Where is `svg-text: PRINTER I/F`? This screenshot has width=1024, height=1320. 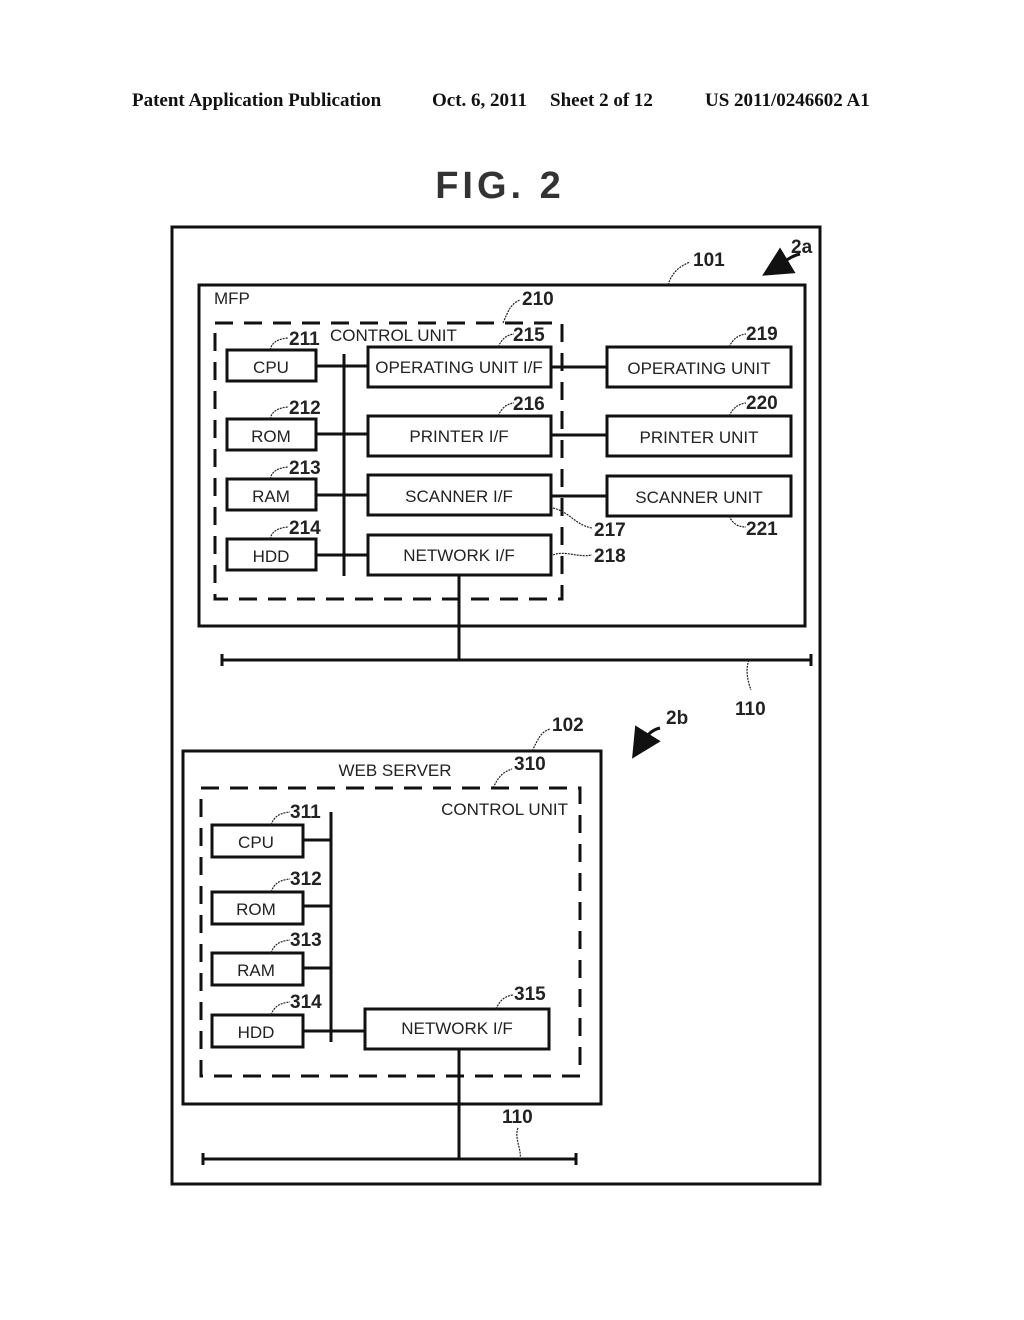
svg-text: PRINTER I/F is located at coordinates (458, 436).